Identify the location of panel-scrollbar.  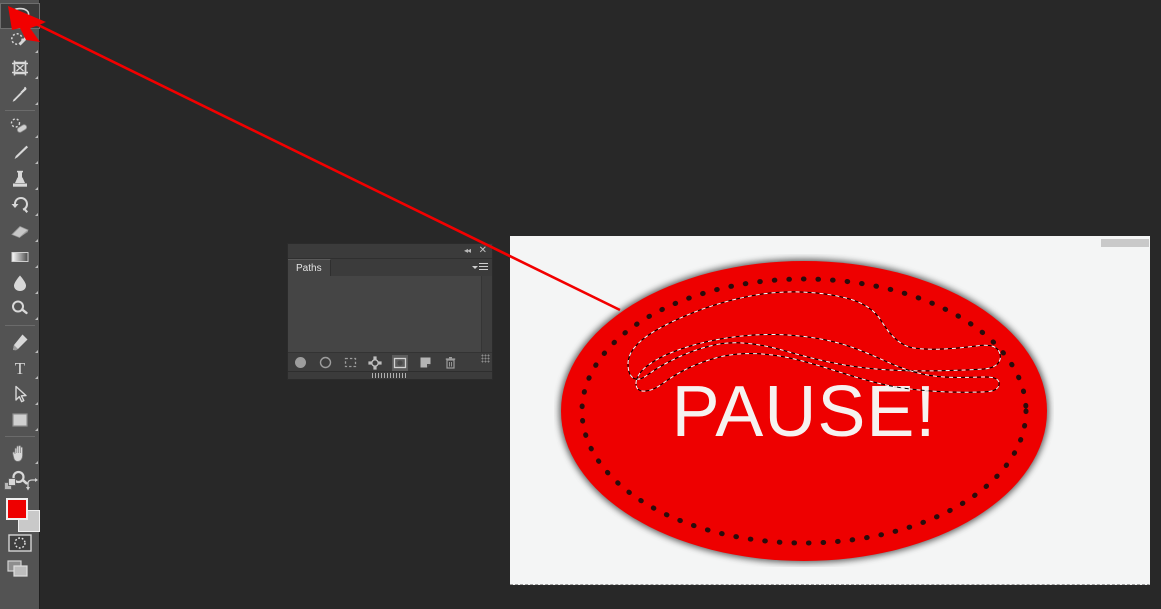
(486, 318).